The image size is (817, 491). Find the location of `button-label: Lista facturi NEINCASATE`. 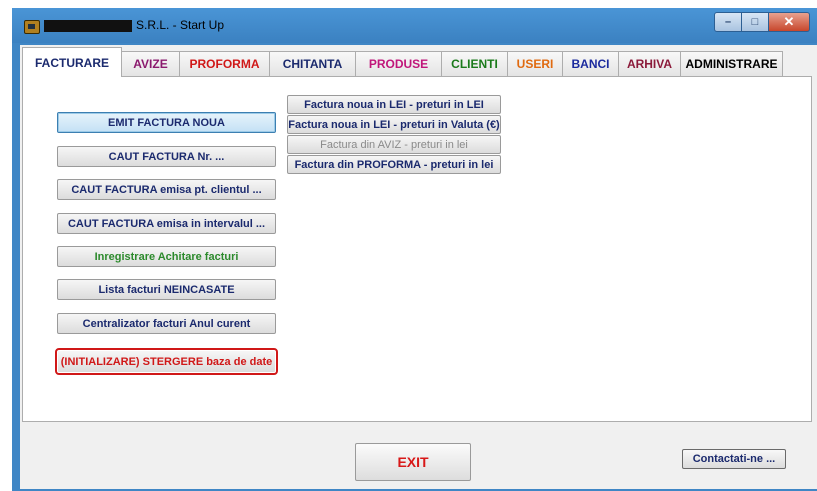

button-label: Lista facturi NEINCASATE is located at coordinates (166, 289).